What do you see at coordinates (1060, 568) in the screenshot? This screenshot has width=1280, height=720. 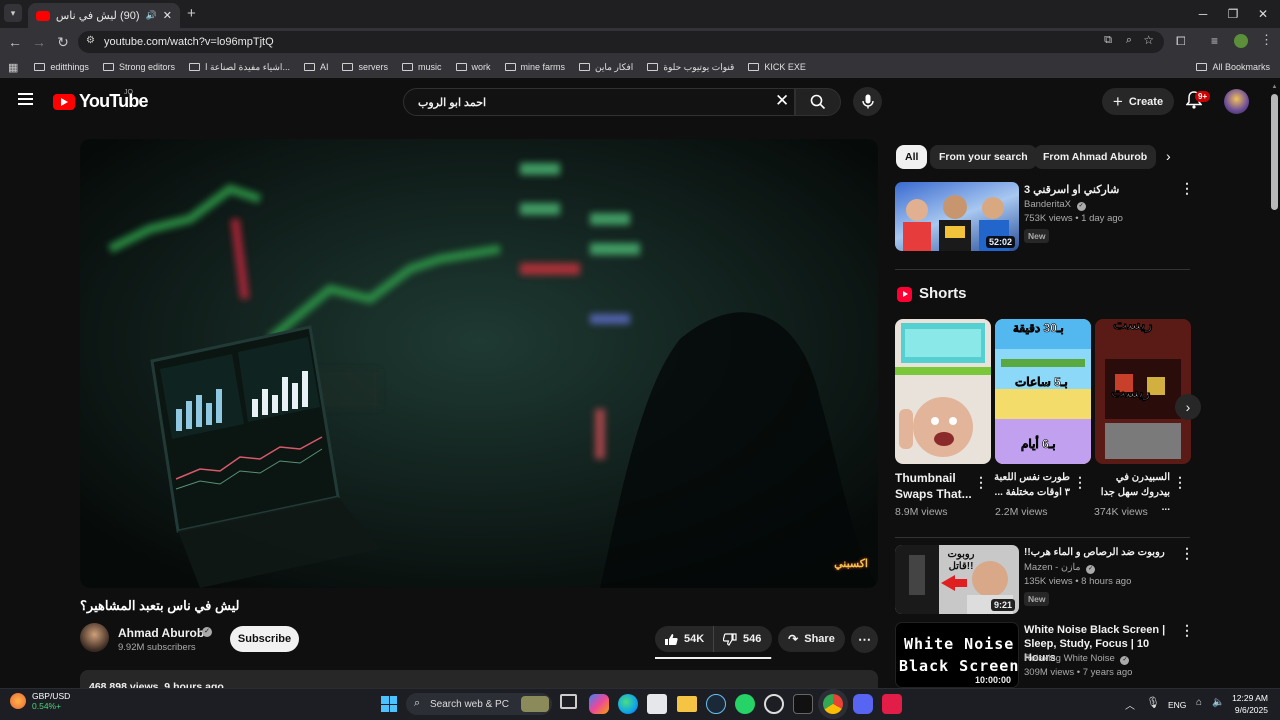 I see `rec-channel: Mazen - مازن ✓` at bounding box center [1060, 568].